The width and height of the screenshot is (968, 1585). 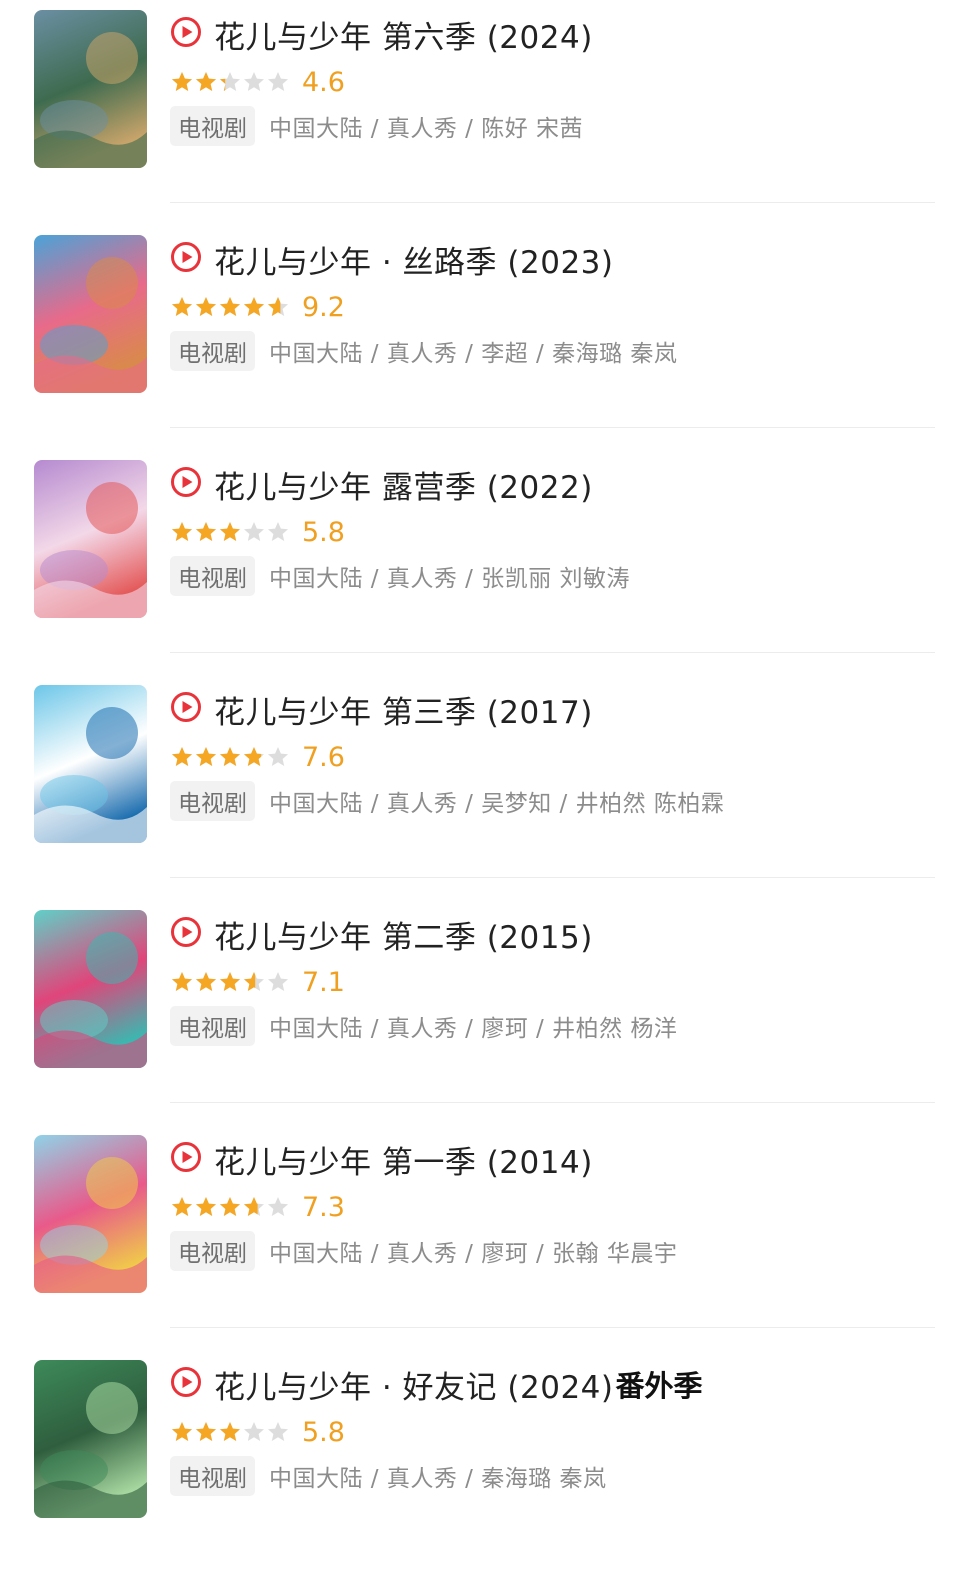 I want to click on meta-info: 中国大陆 / 真人秀 / 张凯丽 刘敏涛, so click(x=450, y=579).